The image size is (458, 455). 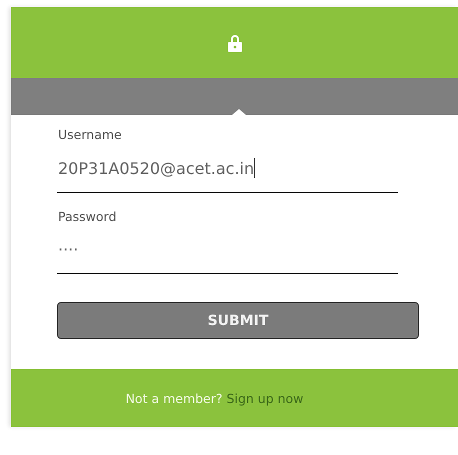 I want to click on lock-icon, so click(x=235, y=43).